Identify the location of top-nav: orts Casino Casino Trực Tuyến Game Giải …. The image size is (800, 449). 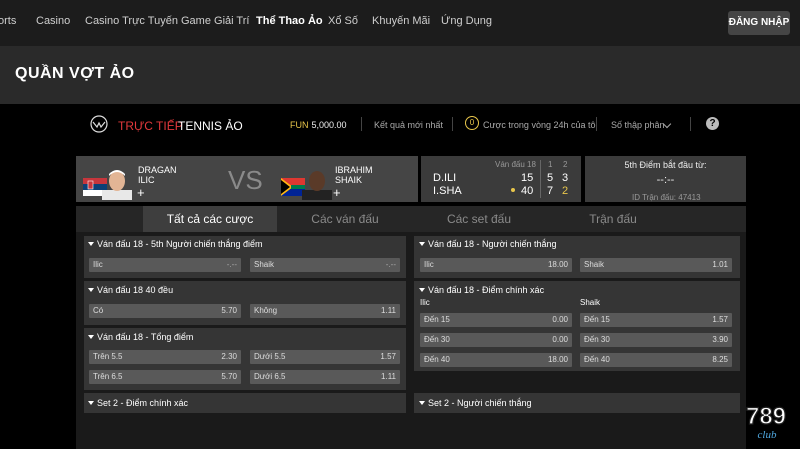
(400, 23).